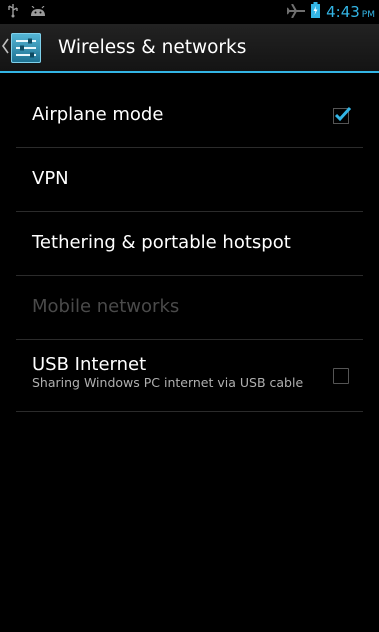  Describe the element at coordinates (5, 48) in the screenshot. I see `chevron-left-icon` at that location.